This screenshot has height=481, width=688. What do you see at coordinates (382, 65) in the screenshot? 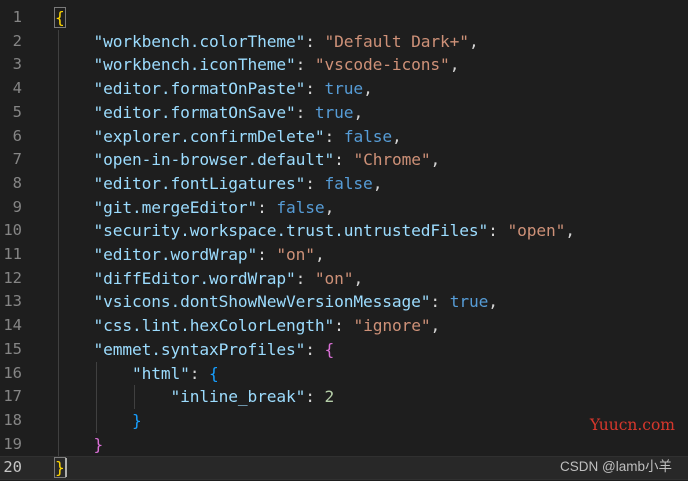
I see `code-token: "vscode-icons"` at bounding box center [382, 65].